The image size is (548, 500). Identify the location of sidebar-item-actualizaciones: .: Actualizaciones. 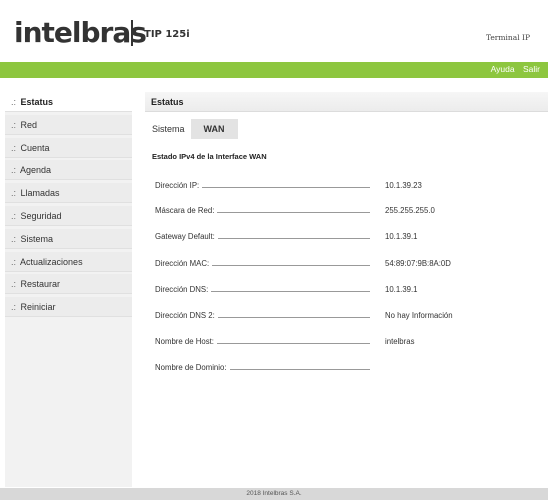
(68, 261).